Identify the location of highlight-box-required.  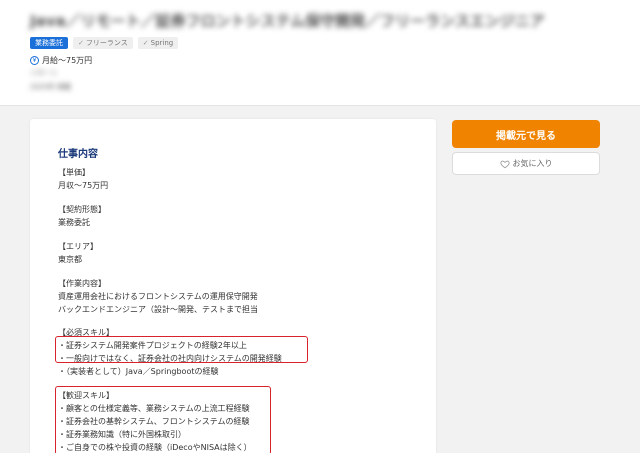
(181, 349).